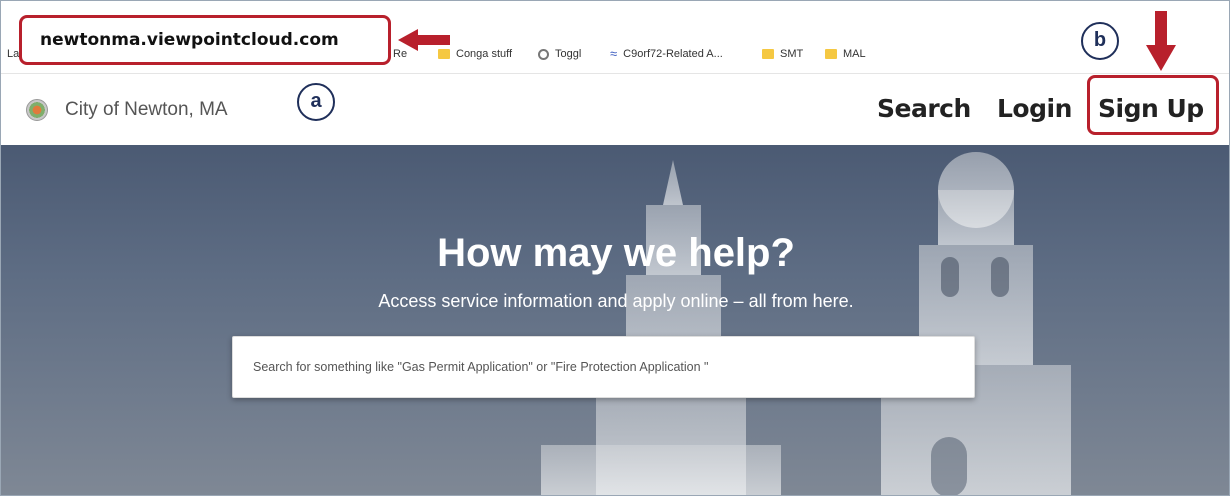 This screenshot has height=496, width=1230. I want to click on nav-search-link: Search, so click(924, 108).